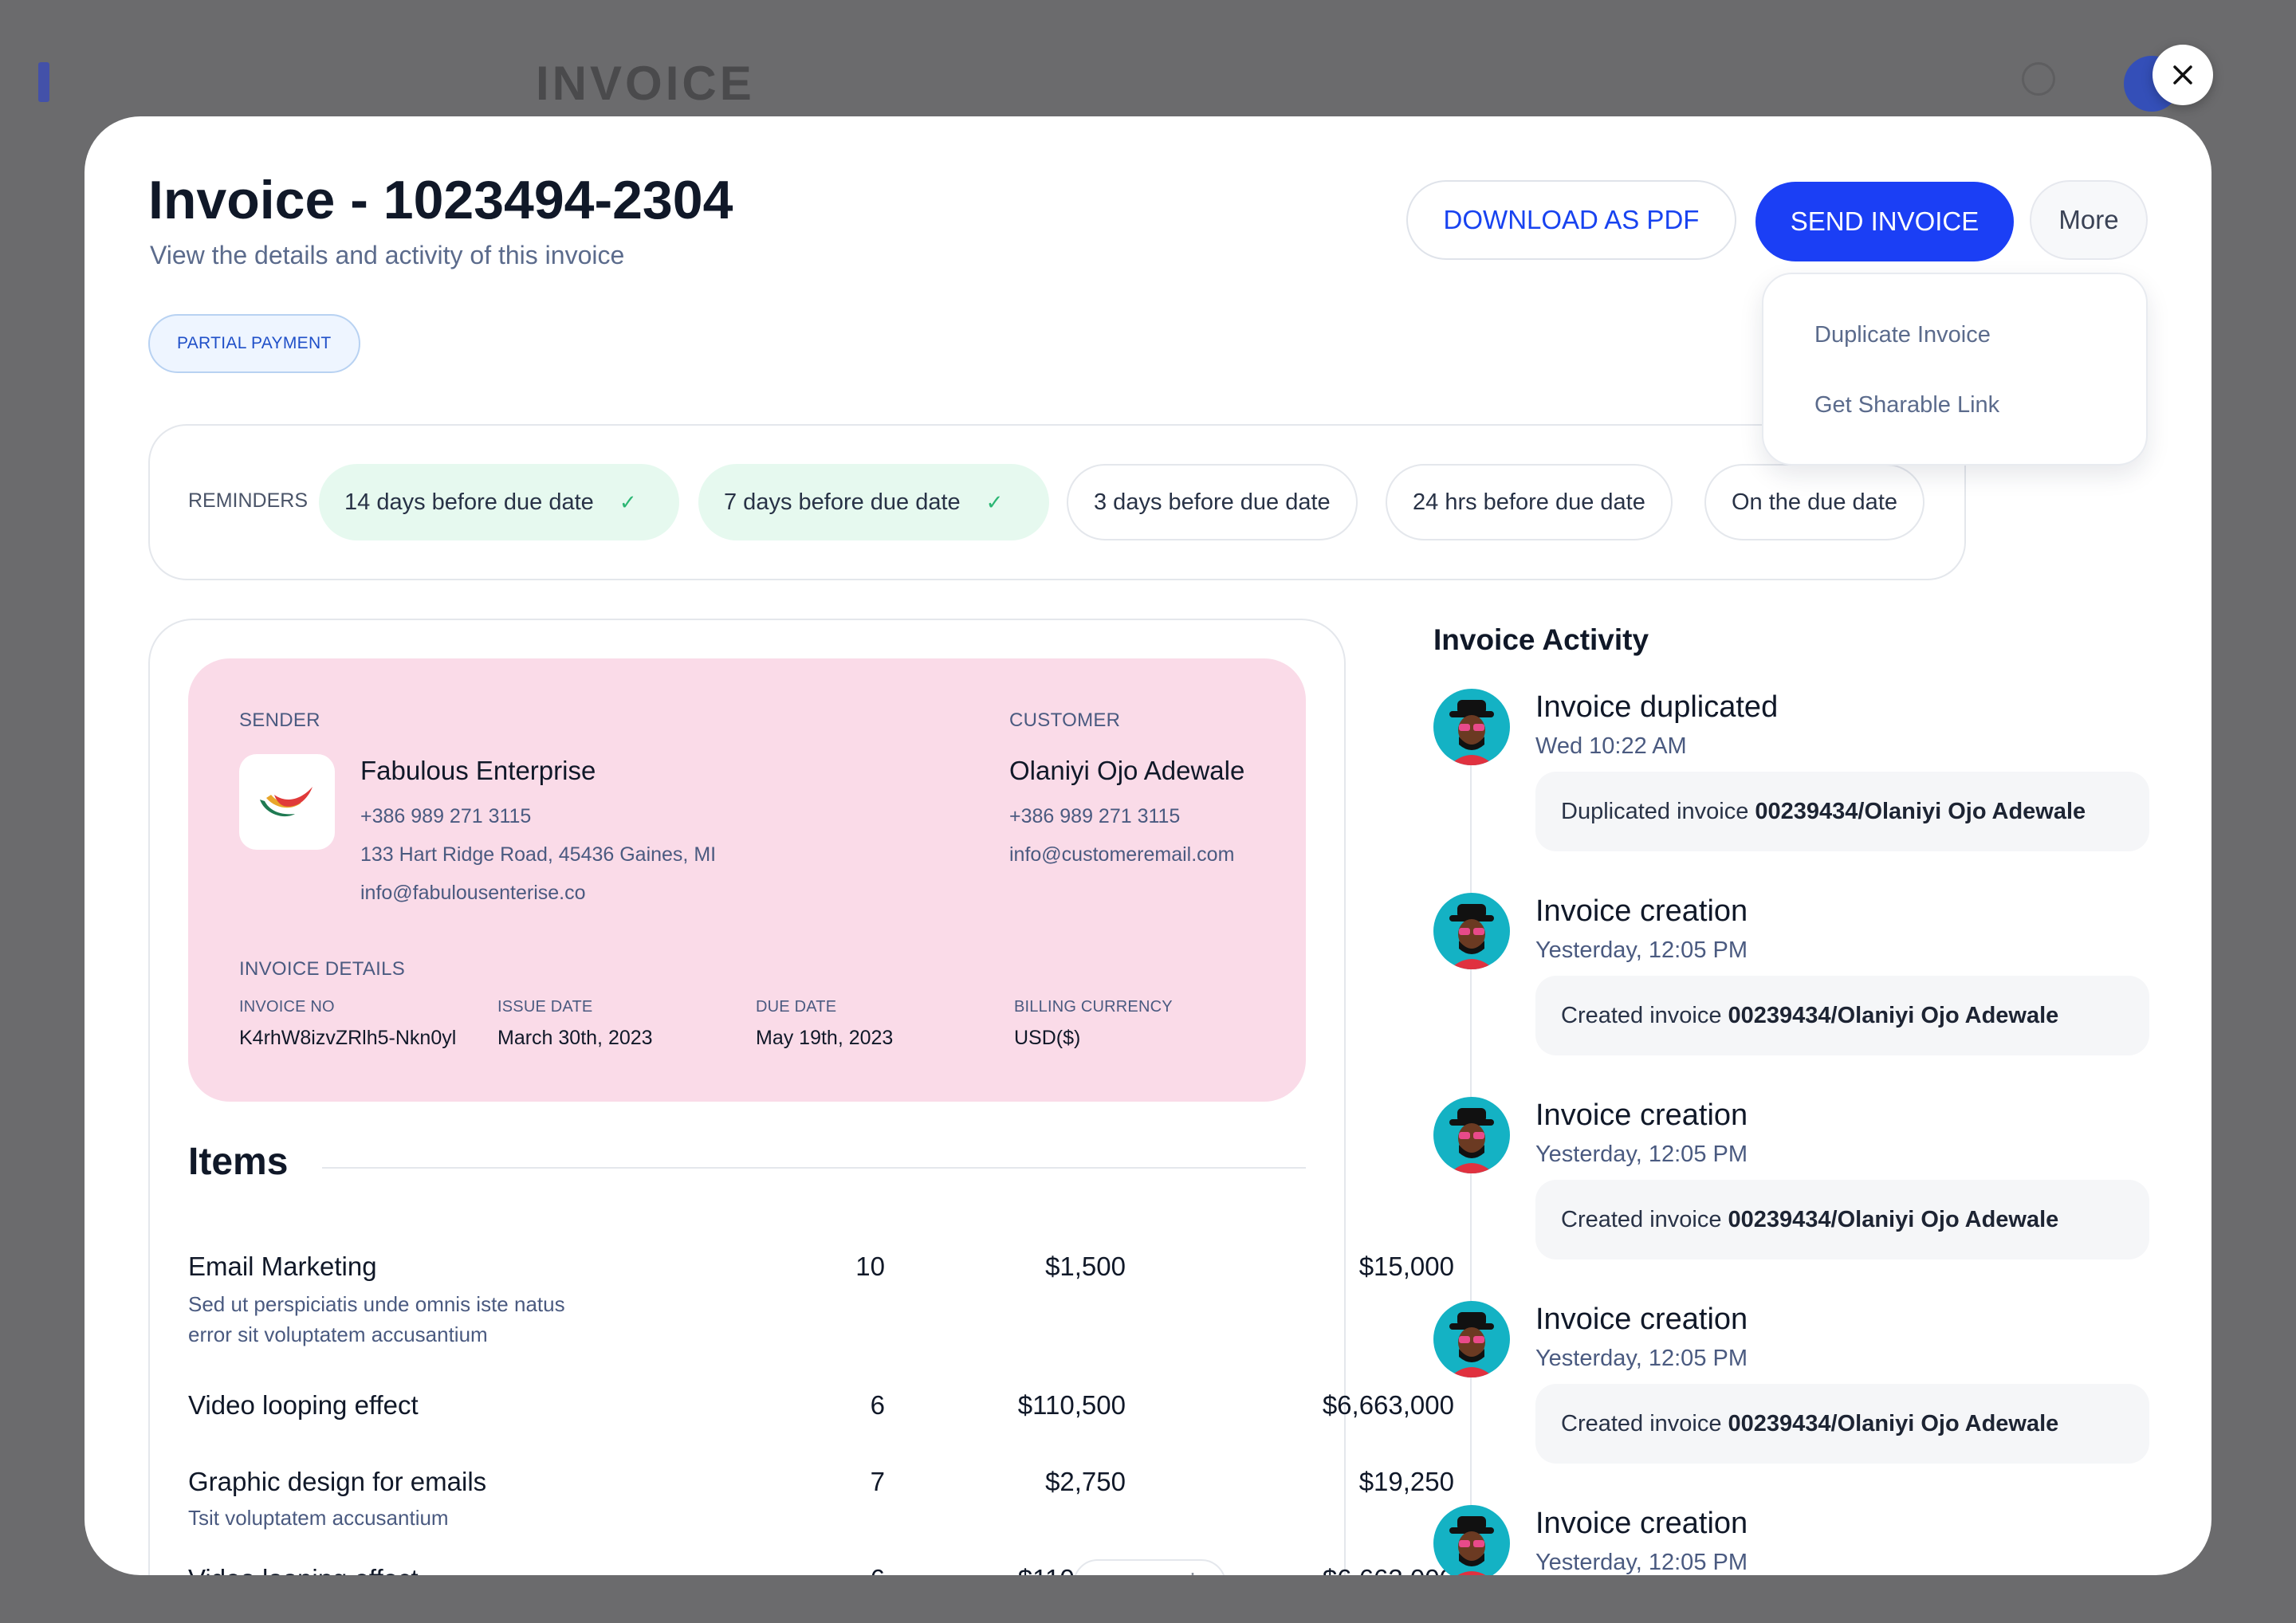 Image resolution: width=2296 pixels, height=1623 pixels. Describe the element at coordinates (1541, 639) in the screenshot. I see `invoice-activity-heading: Invoice Activity` at that location.